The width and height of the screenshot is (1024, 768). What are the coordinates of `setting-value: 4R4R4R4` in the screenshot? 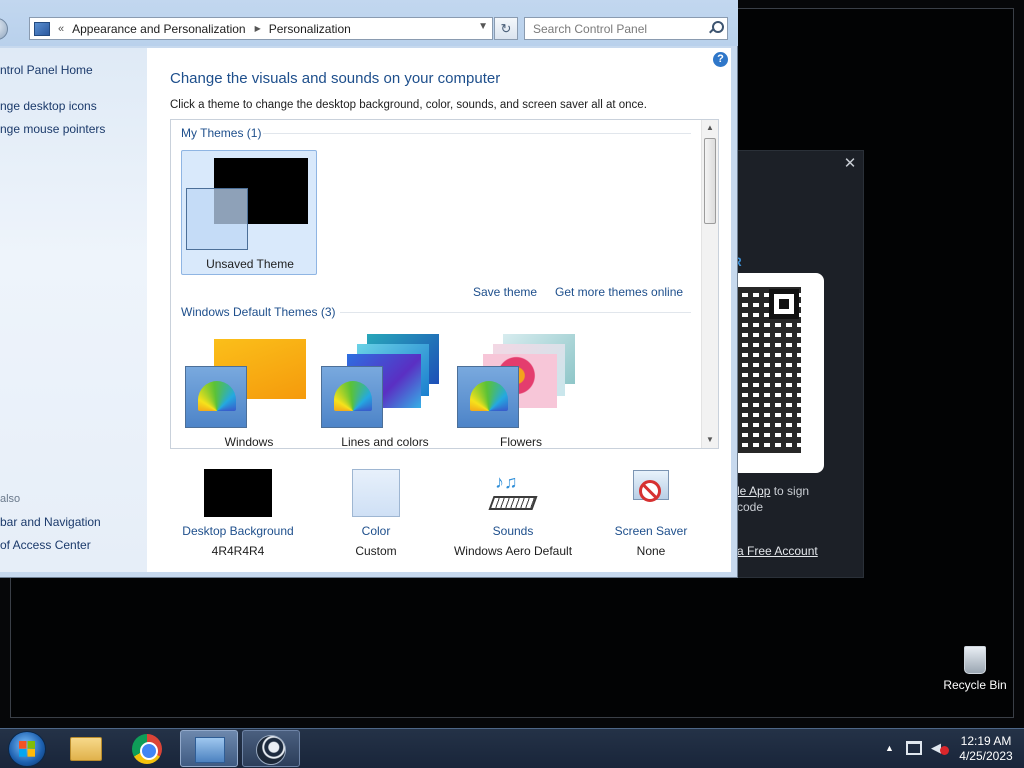 It's located at (238, 551).